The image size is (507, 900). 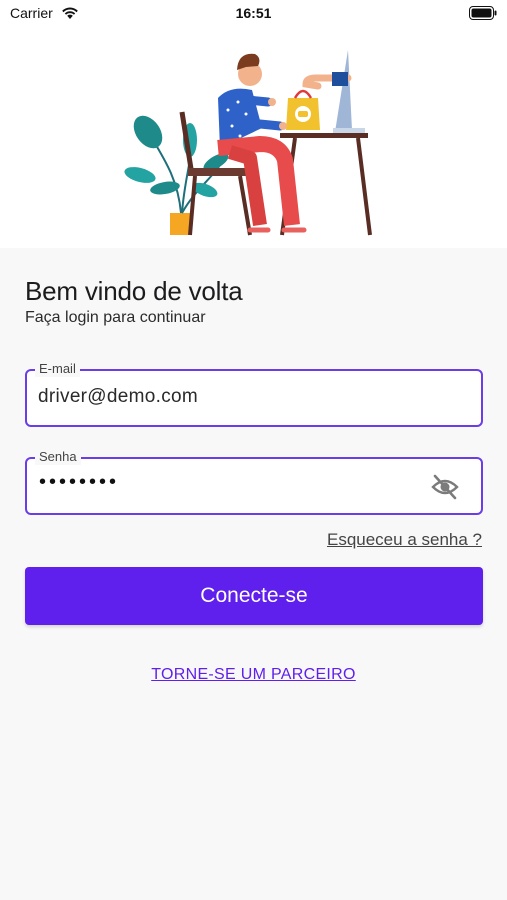 What do you see at coordinates (404, 540) in the screenshot?
I see `forgot-password-link: Esqueceu a senha ?` at bounding box center [404, 540].